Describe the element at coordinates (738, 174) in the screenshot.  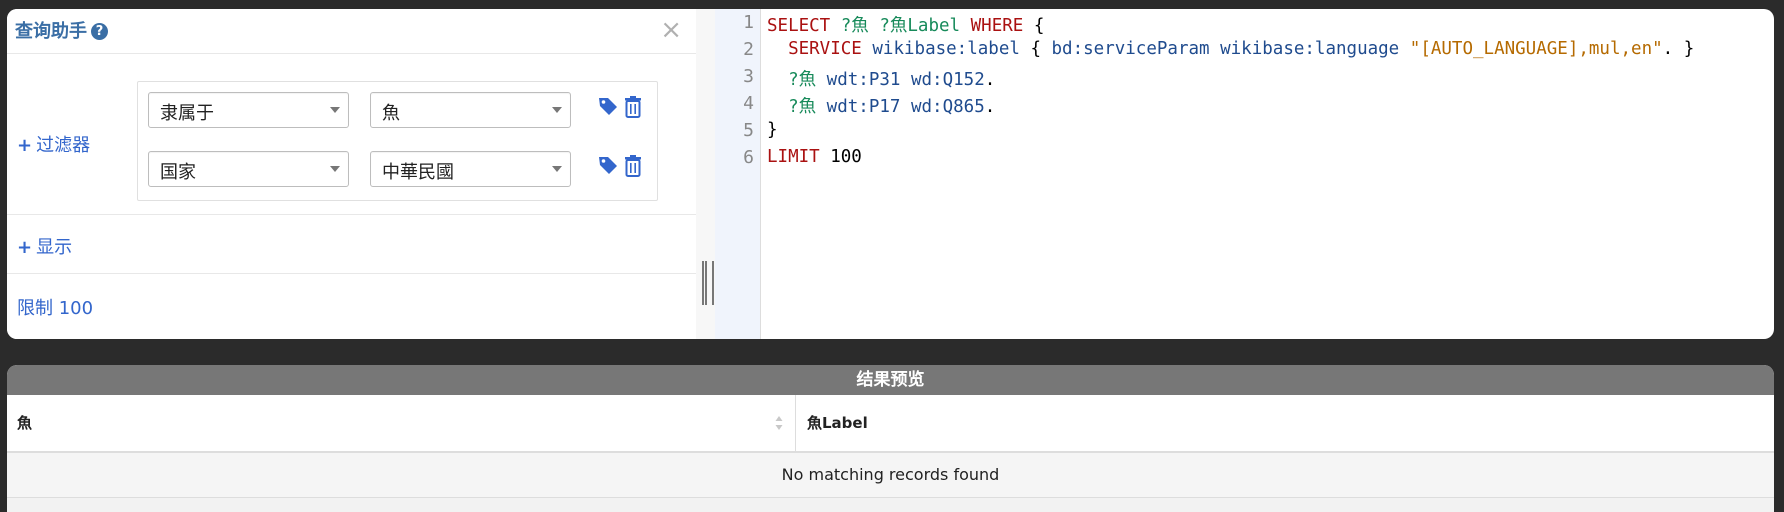
I see `line-number-gutter: 1 2 3 4 5 6` at that location.